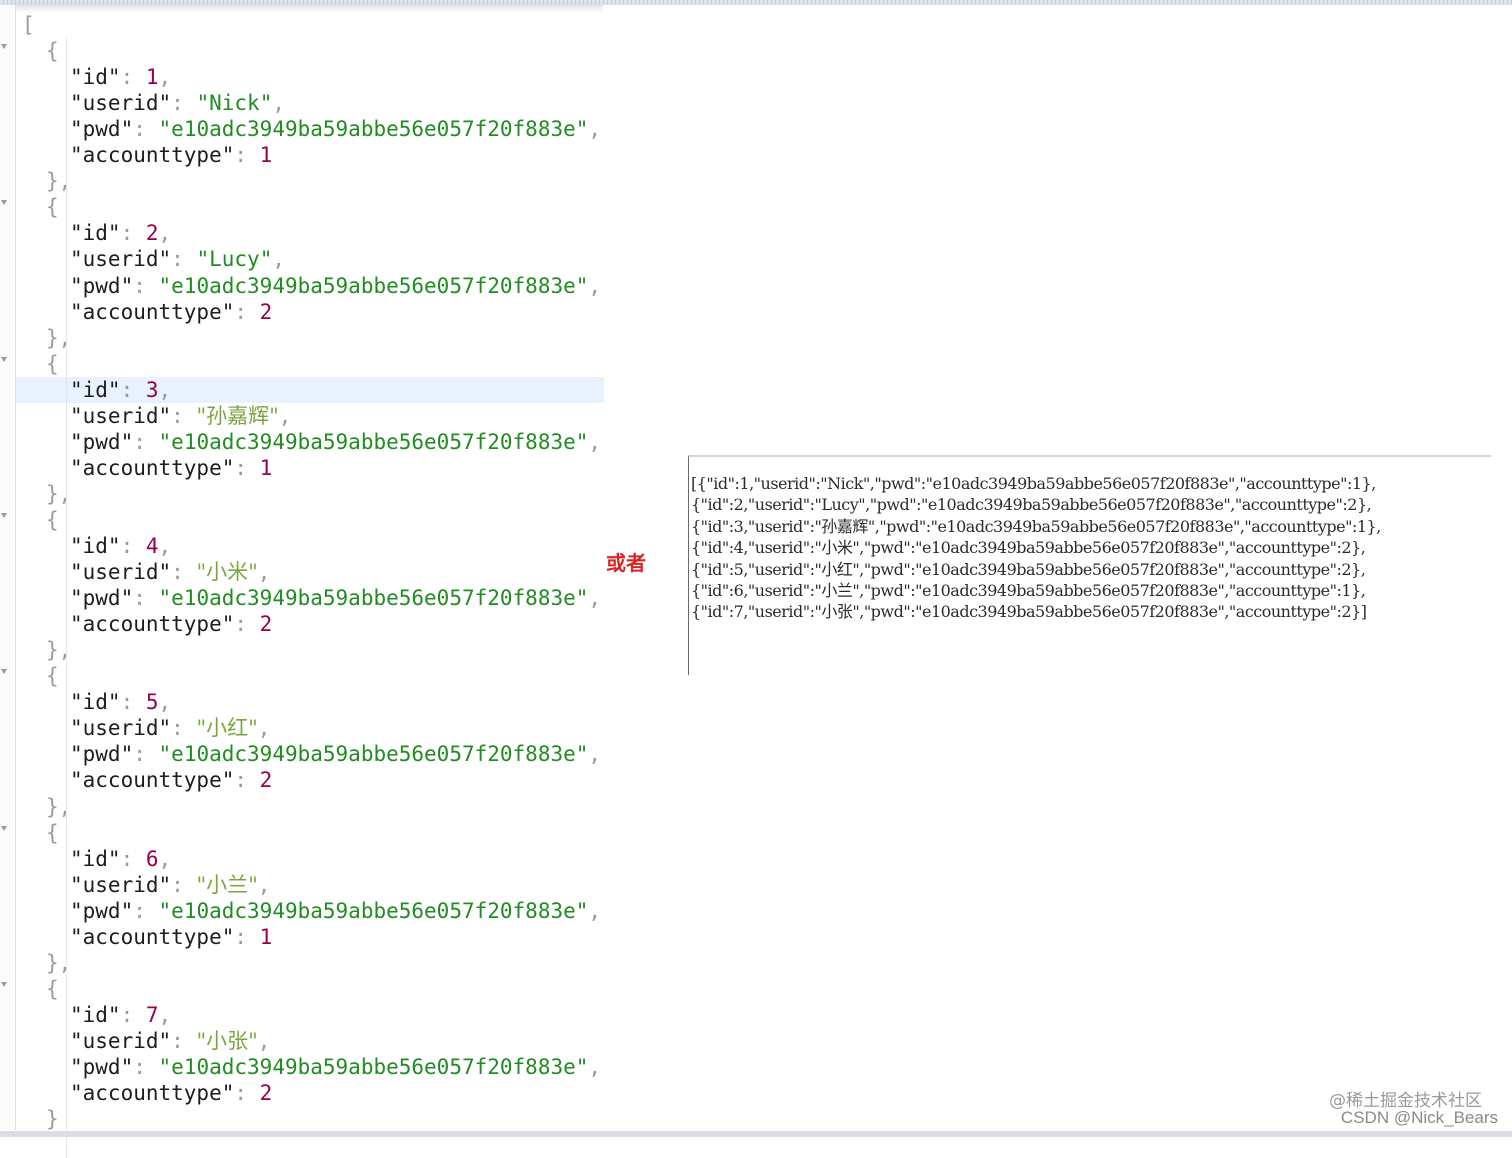 This screenshot has height=1158, width=1512. What do you see at coordinates (310, 1041) in the screenshot?
I see `json-line-userid: "userid": "小张",` at bounding box center [310, 1041].